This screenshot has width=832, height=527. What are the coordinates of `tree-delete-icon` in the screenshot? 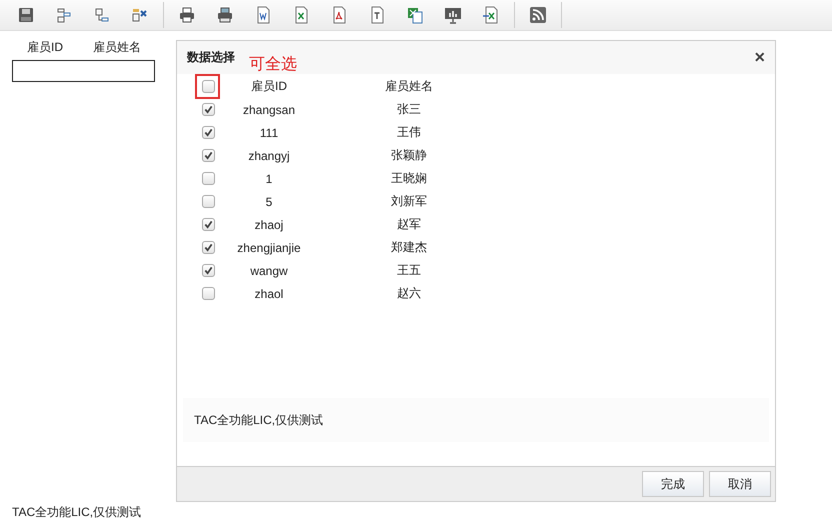 It's located at (140, 15).